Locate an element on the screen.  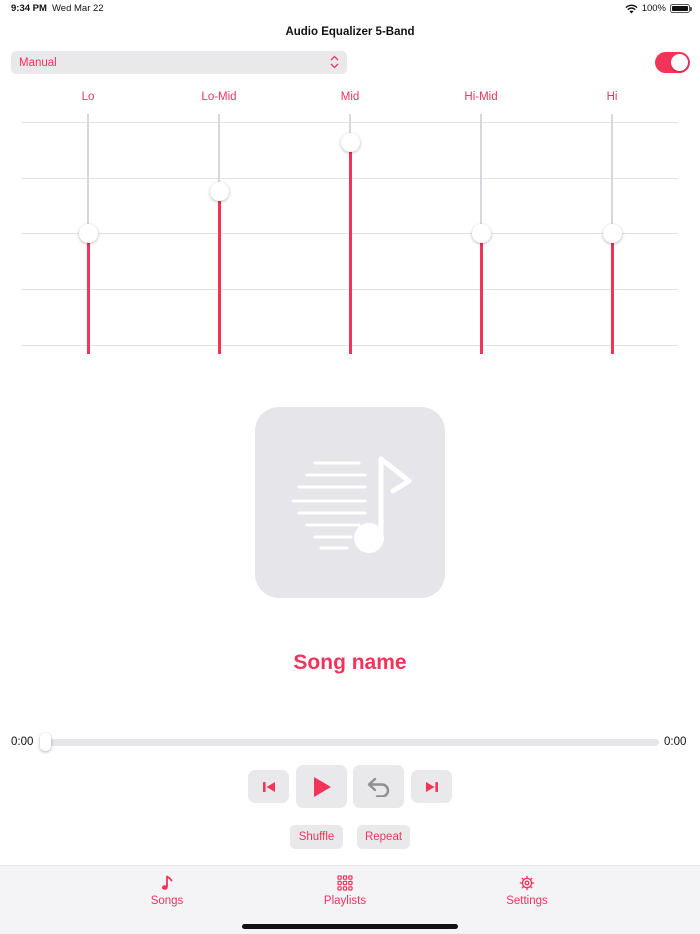
band-label-hi: Hi is located at coordinates (612, 97).